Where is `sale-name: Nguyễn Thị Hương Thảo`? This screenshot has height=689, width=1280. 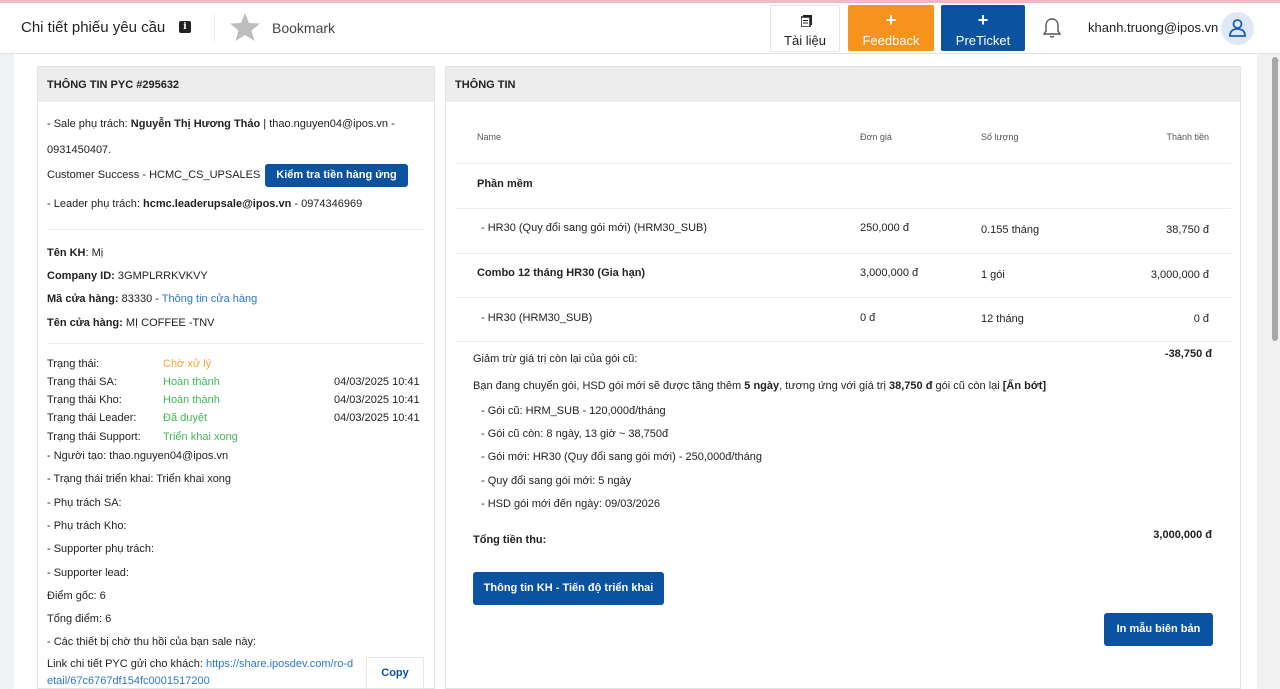 sale-name: Nguyễn Thị Hương Thảo is located at coordinates (195, 124).